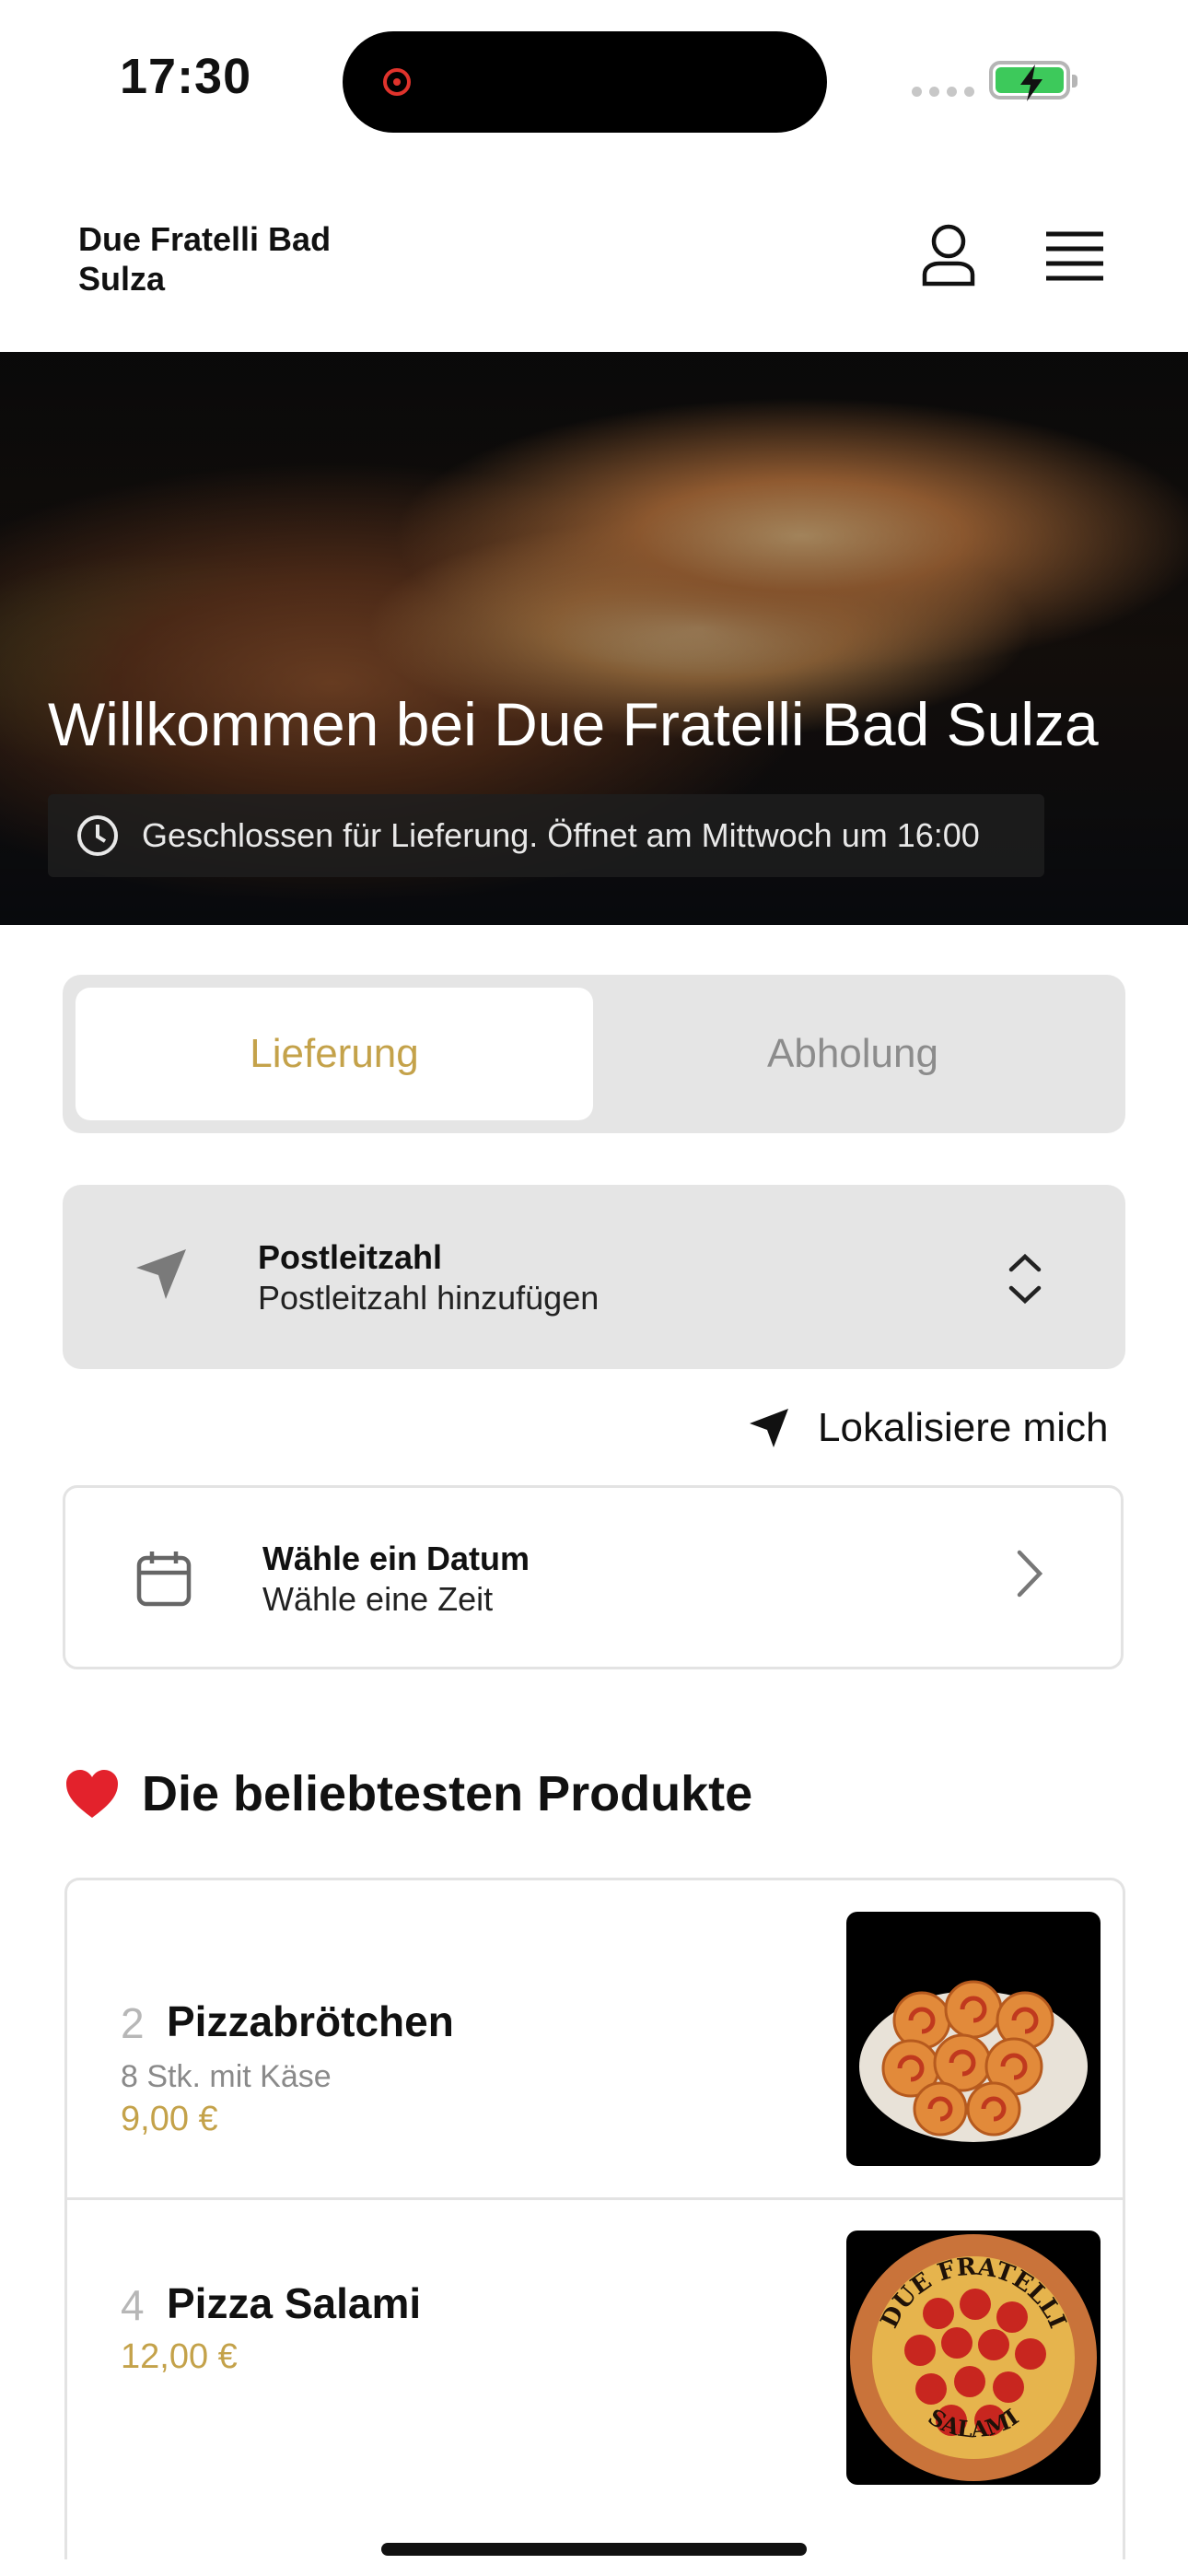  What do you see at coordinates (948, 256) in the screenshot?
I see `user-account-icon` at bounding box center [948, 256].